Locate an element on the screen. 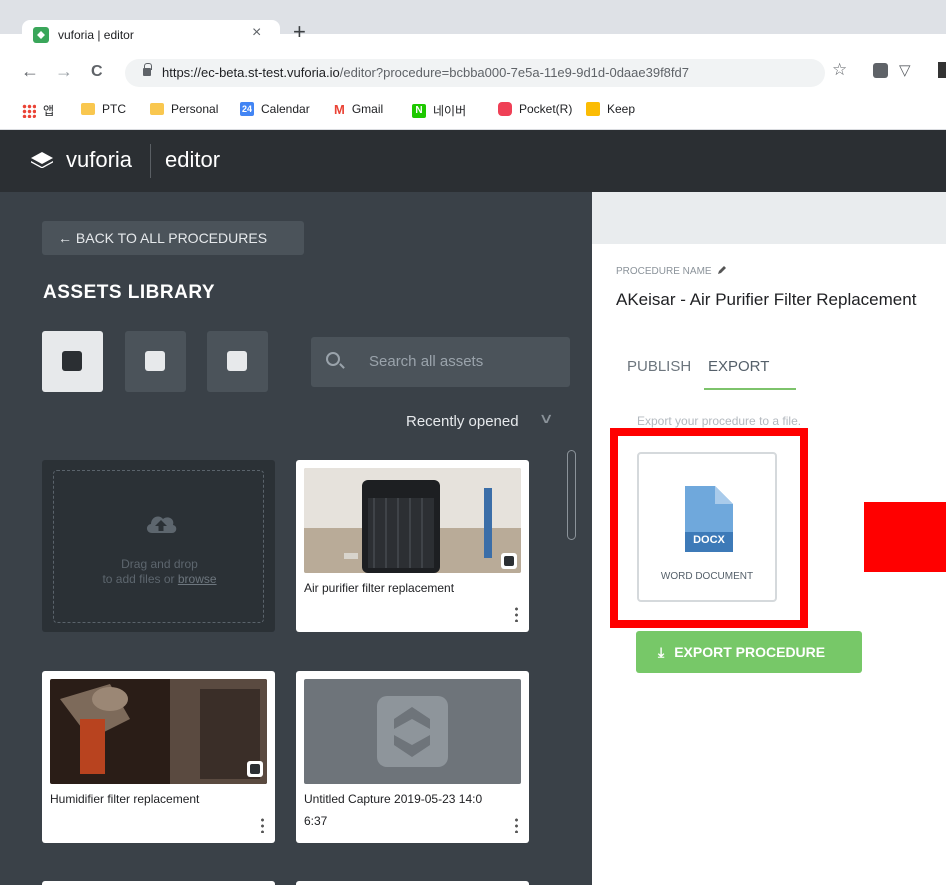  browser-tab: vuforia | editor × is located at coordinates (151, 37).